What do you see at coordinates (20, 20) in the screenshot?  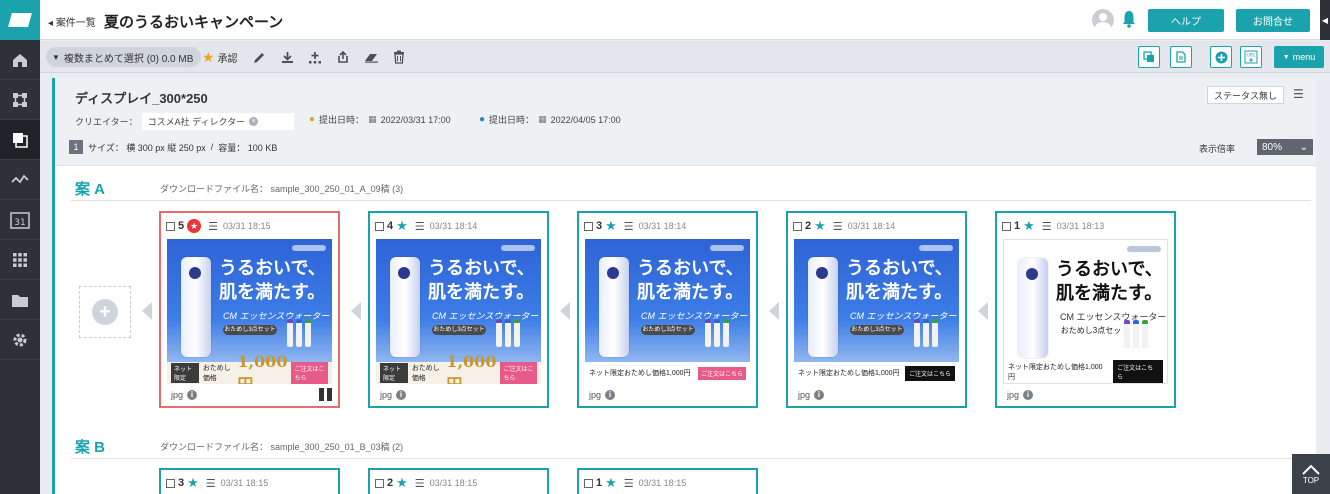 I see `app-logo` at bounding box center [20, 20].